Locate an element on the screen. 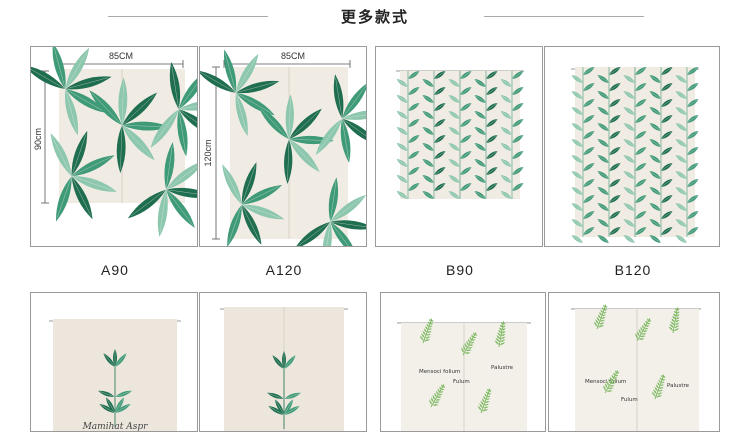  product-card-a90: 85CM 90cm is located at coordinates (114, 146).